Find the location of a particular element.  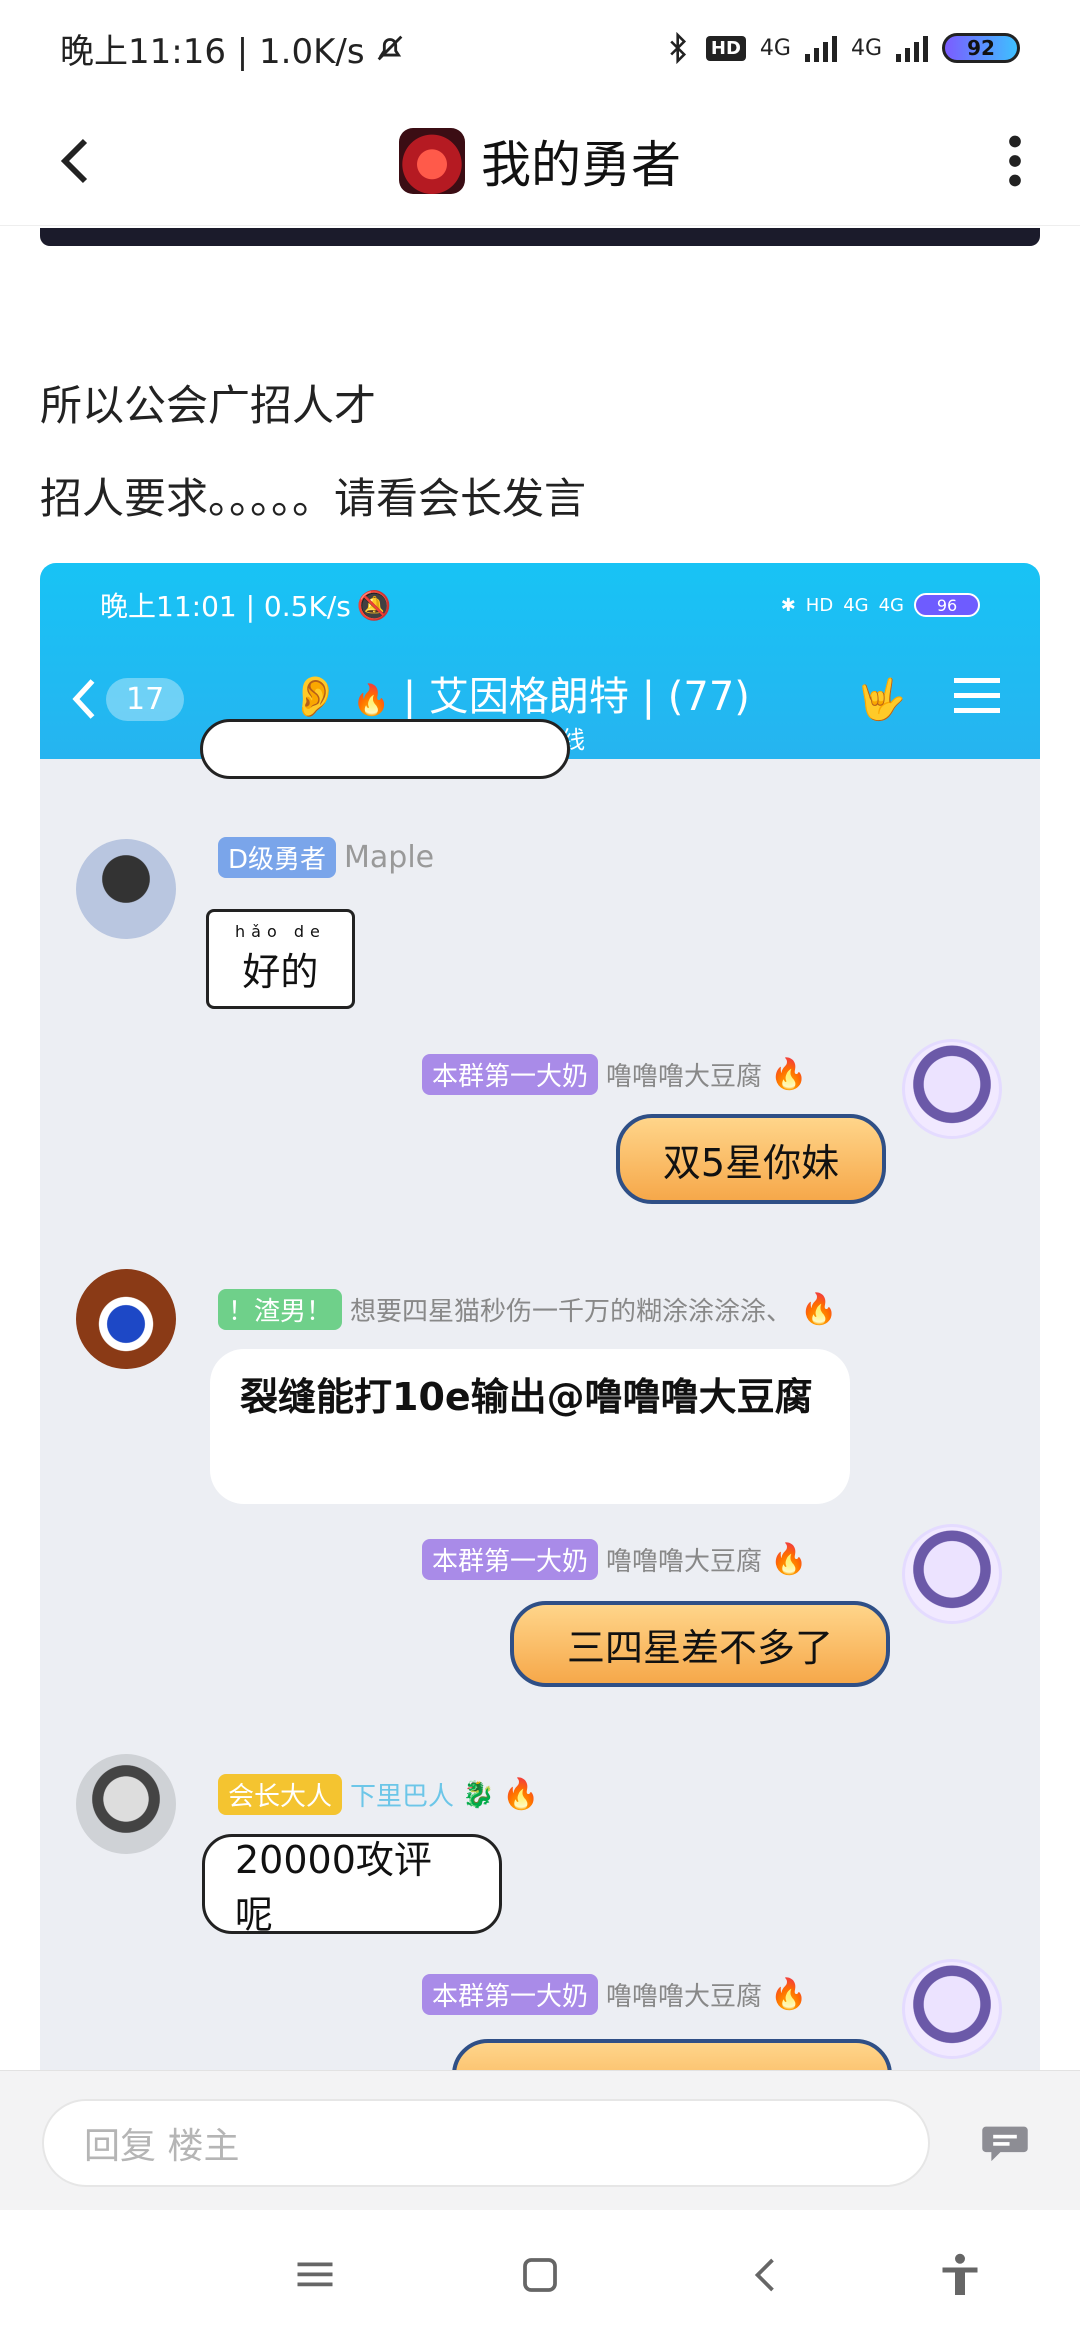

message-text: 双5星你妹 is located at coordinates (751, 1162).